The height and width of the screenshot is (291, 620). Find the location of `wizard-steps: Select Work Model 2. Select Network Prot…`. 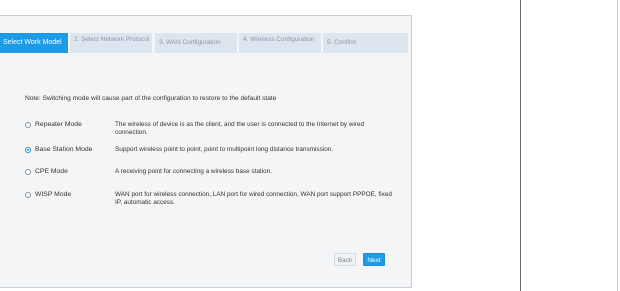

wizard-steps: Select Work Model 2. Select Network Prot… is located at coordinates (204, 43).